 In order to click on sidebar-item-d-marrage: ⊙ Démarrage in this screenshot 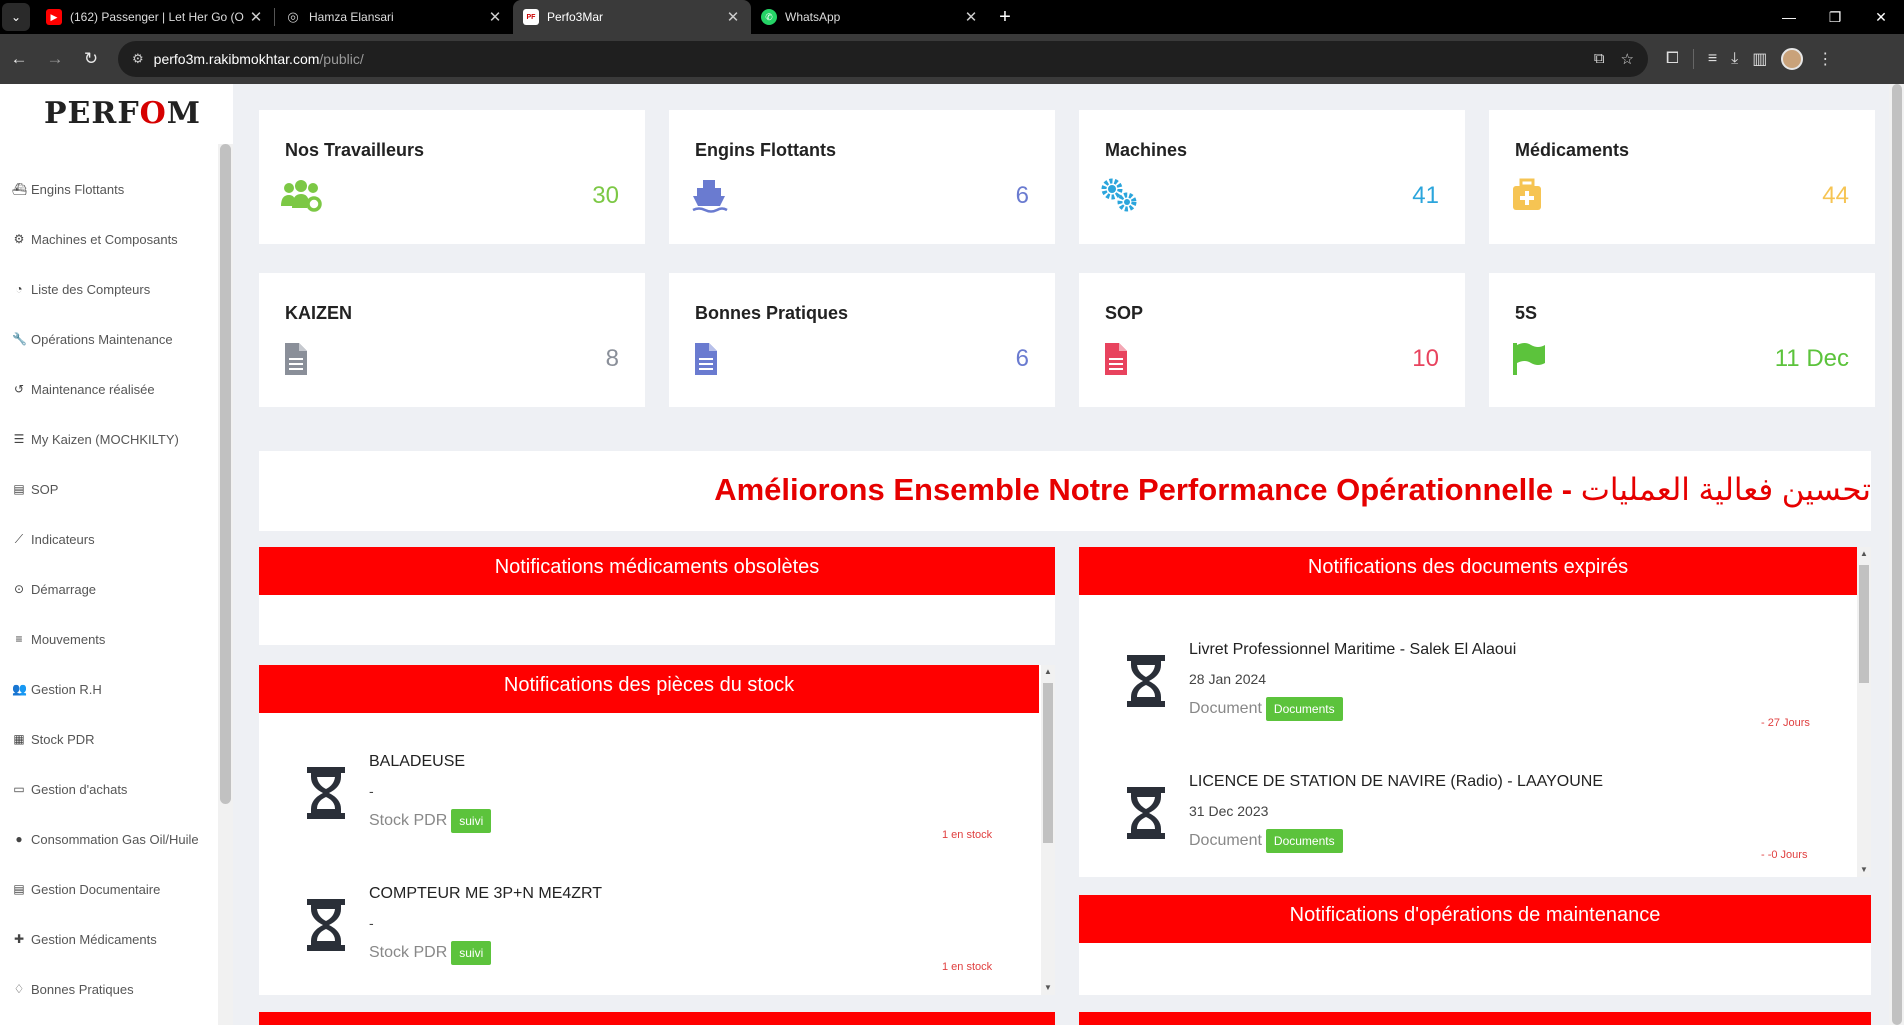, I will do `click(107, 589)`.